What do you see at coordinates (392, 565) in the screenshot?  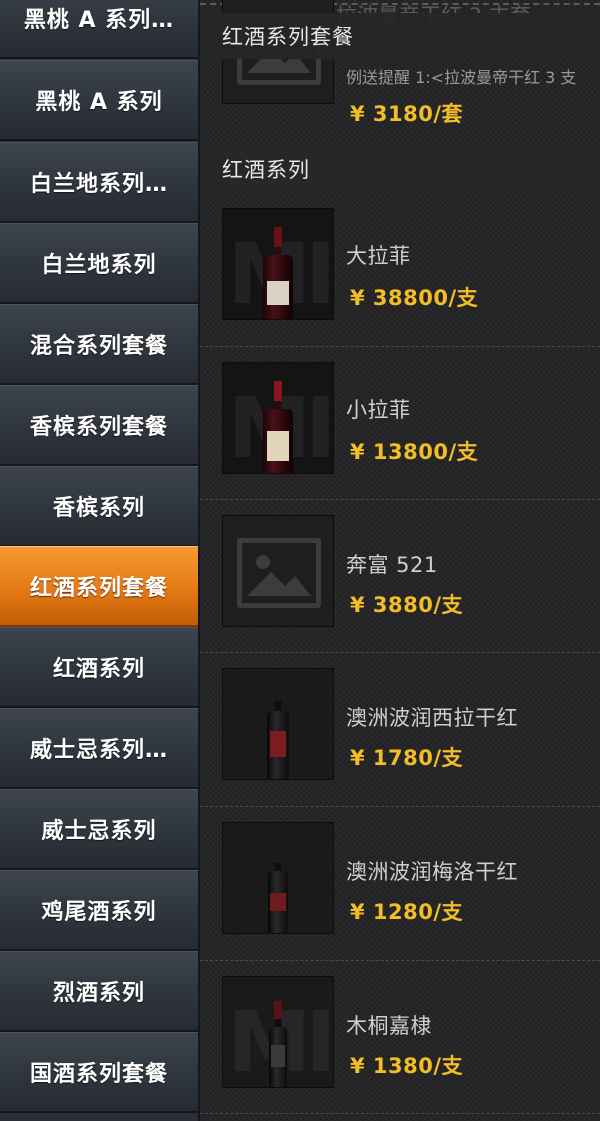 I see `product-name: 奔富 521` at bounding box center [392, 565].